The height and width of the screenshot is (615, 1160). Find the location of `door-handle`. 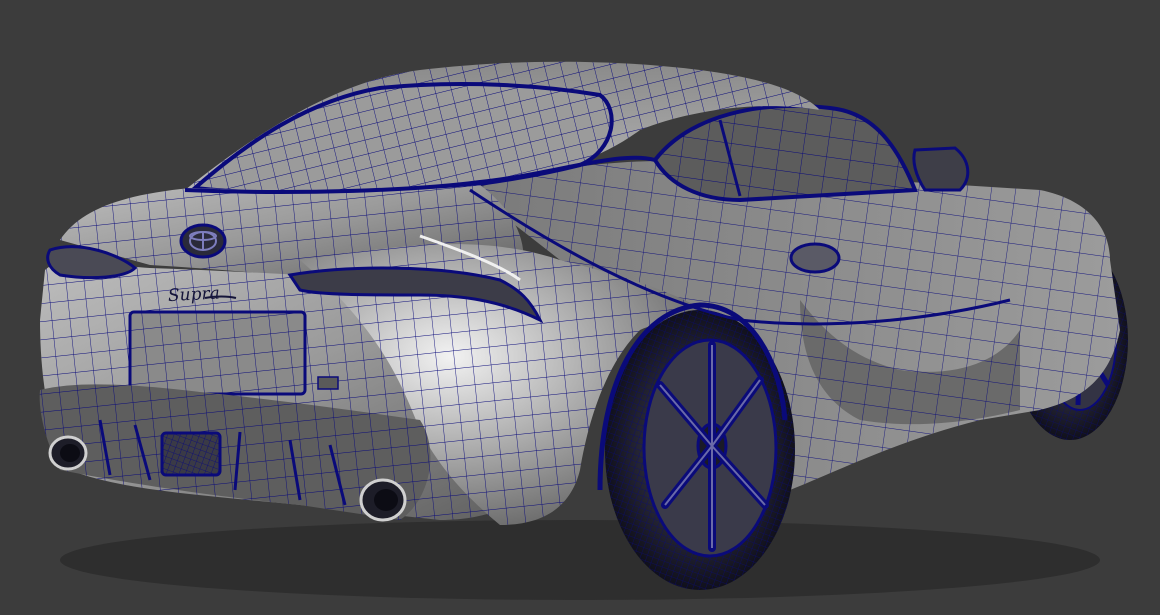

door-handle is located at coordinates (815, 258).